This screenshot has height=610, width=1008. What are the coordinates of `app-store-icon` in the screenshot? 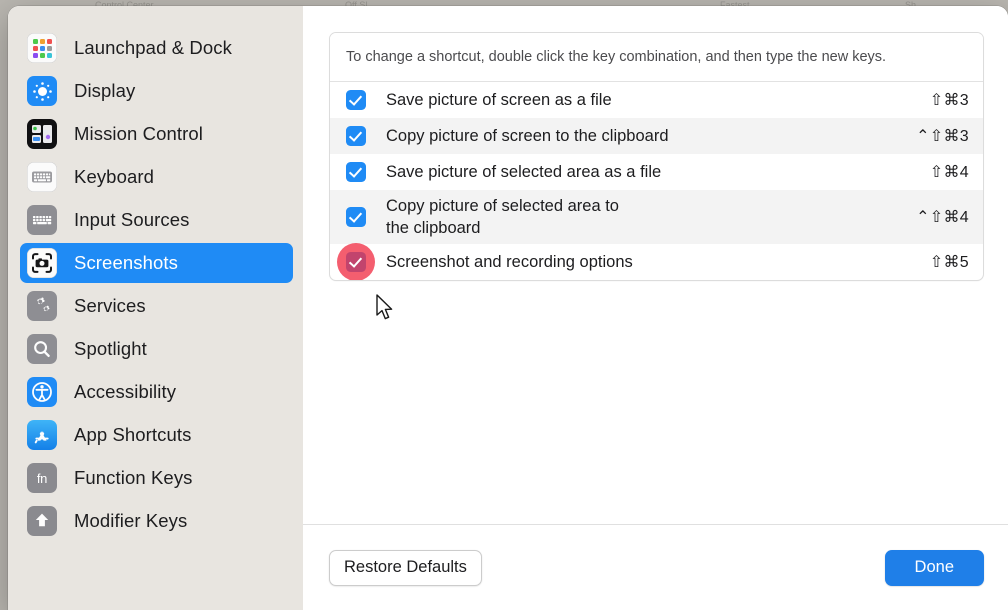 It's located at (42, 435).